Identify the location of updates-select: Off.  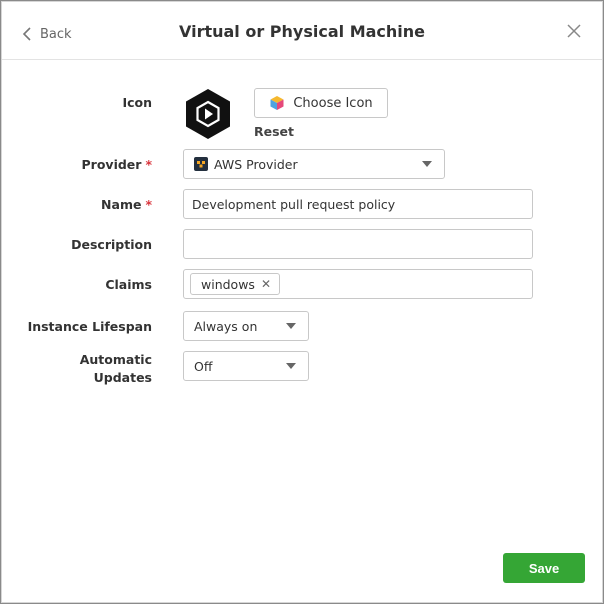
(246, 366).